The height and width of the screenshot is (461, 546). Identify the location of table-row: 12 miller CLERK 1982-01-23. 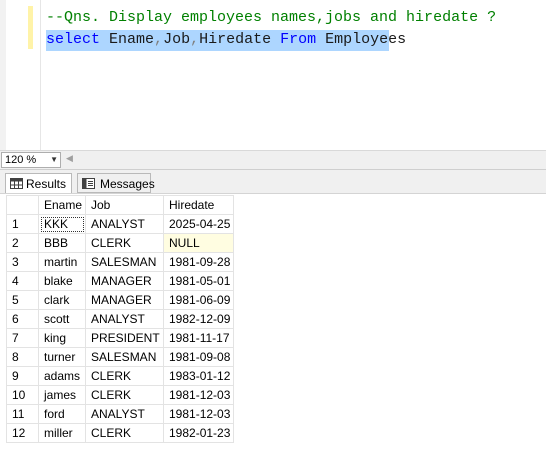
(120, 433).